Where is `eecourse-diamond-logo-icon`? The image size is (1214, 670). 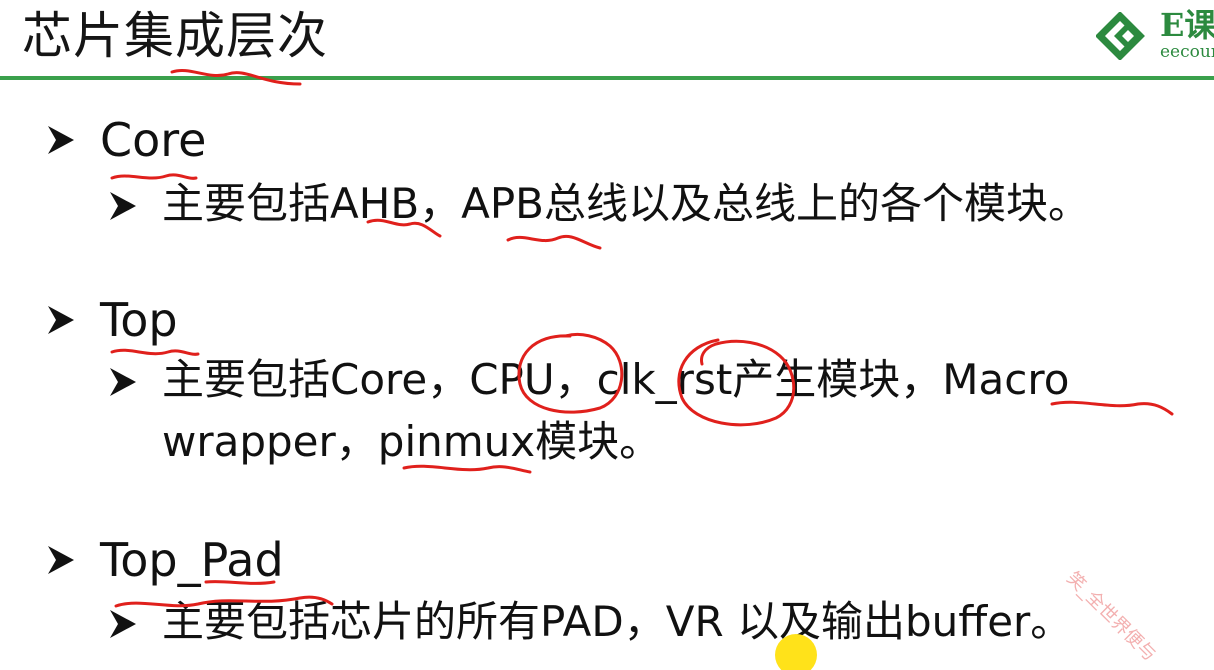
eecourse-diamond-logo-icon is located at coordinates (1120, 36).